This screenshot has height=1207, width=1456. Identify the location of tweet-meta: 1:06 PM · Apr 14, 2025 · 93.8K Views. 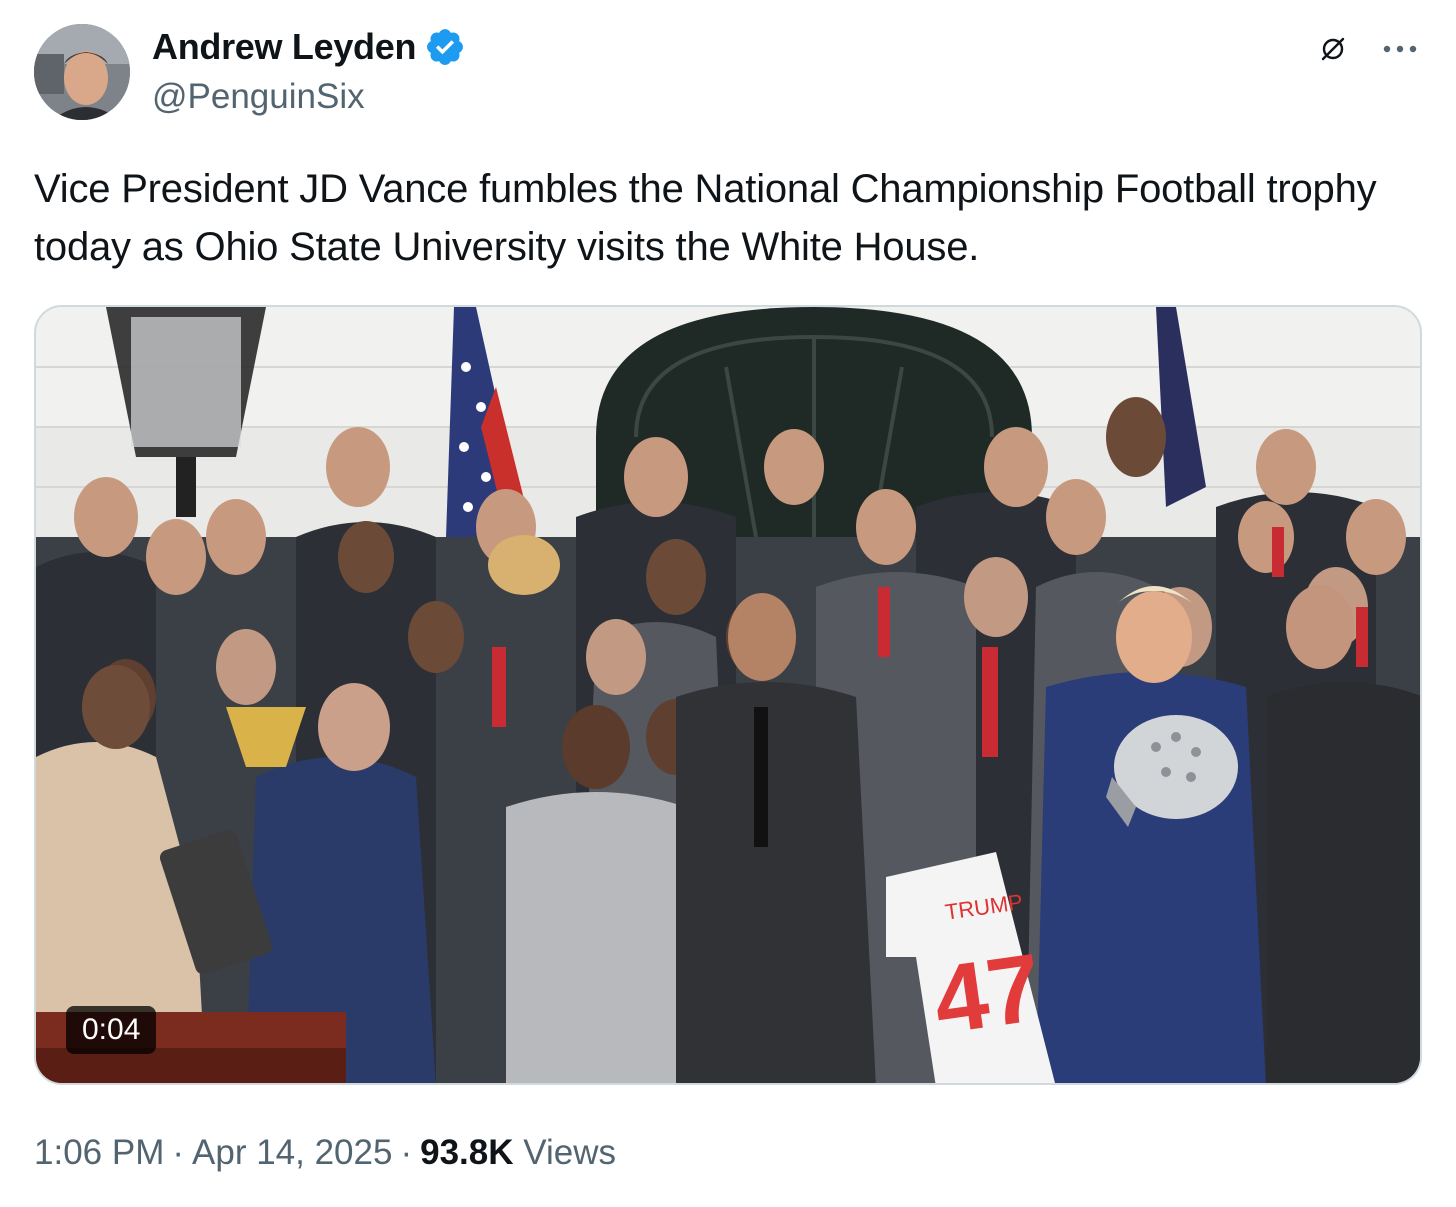
(325, 1153).